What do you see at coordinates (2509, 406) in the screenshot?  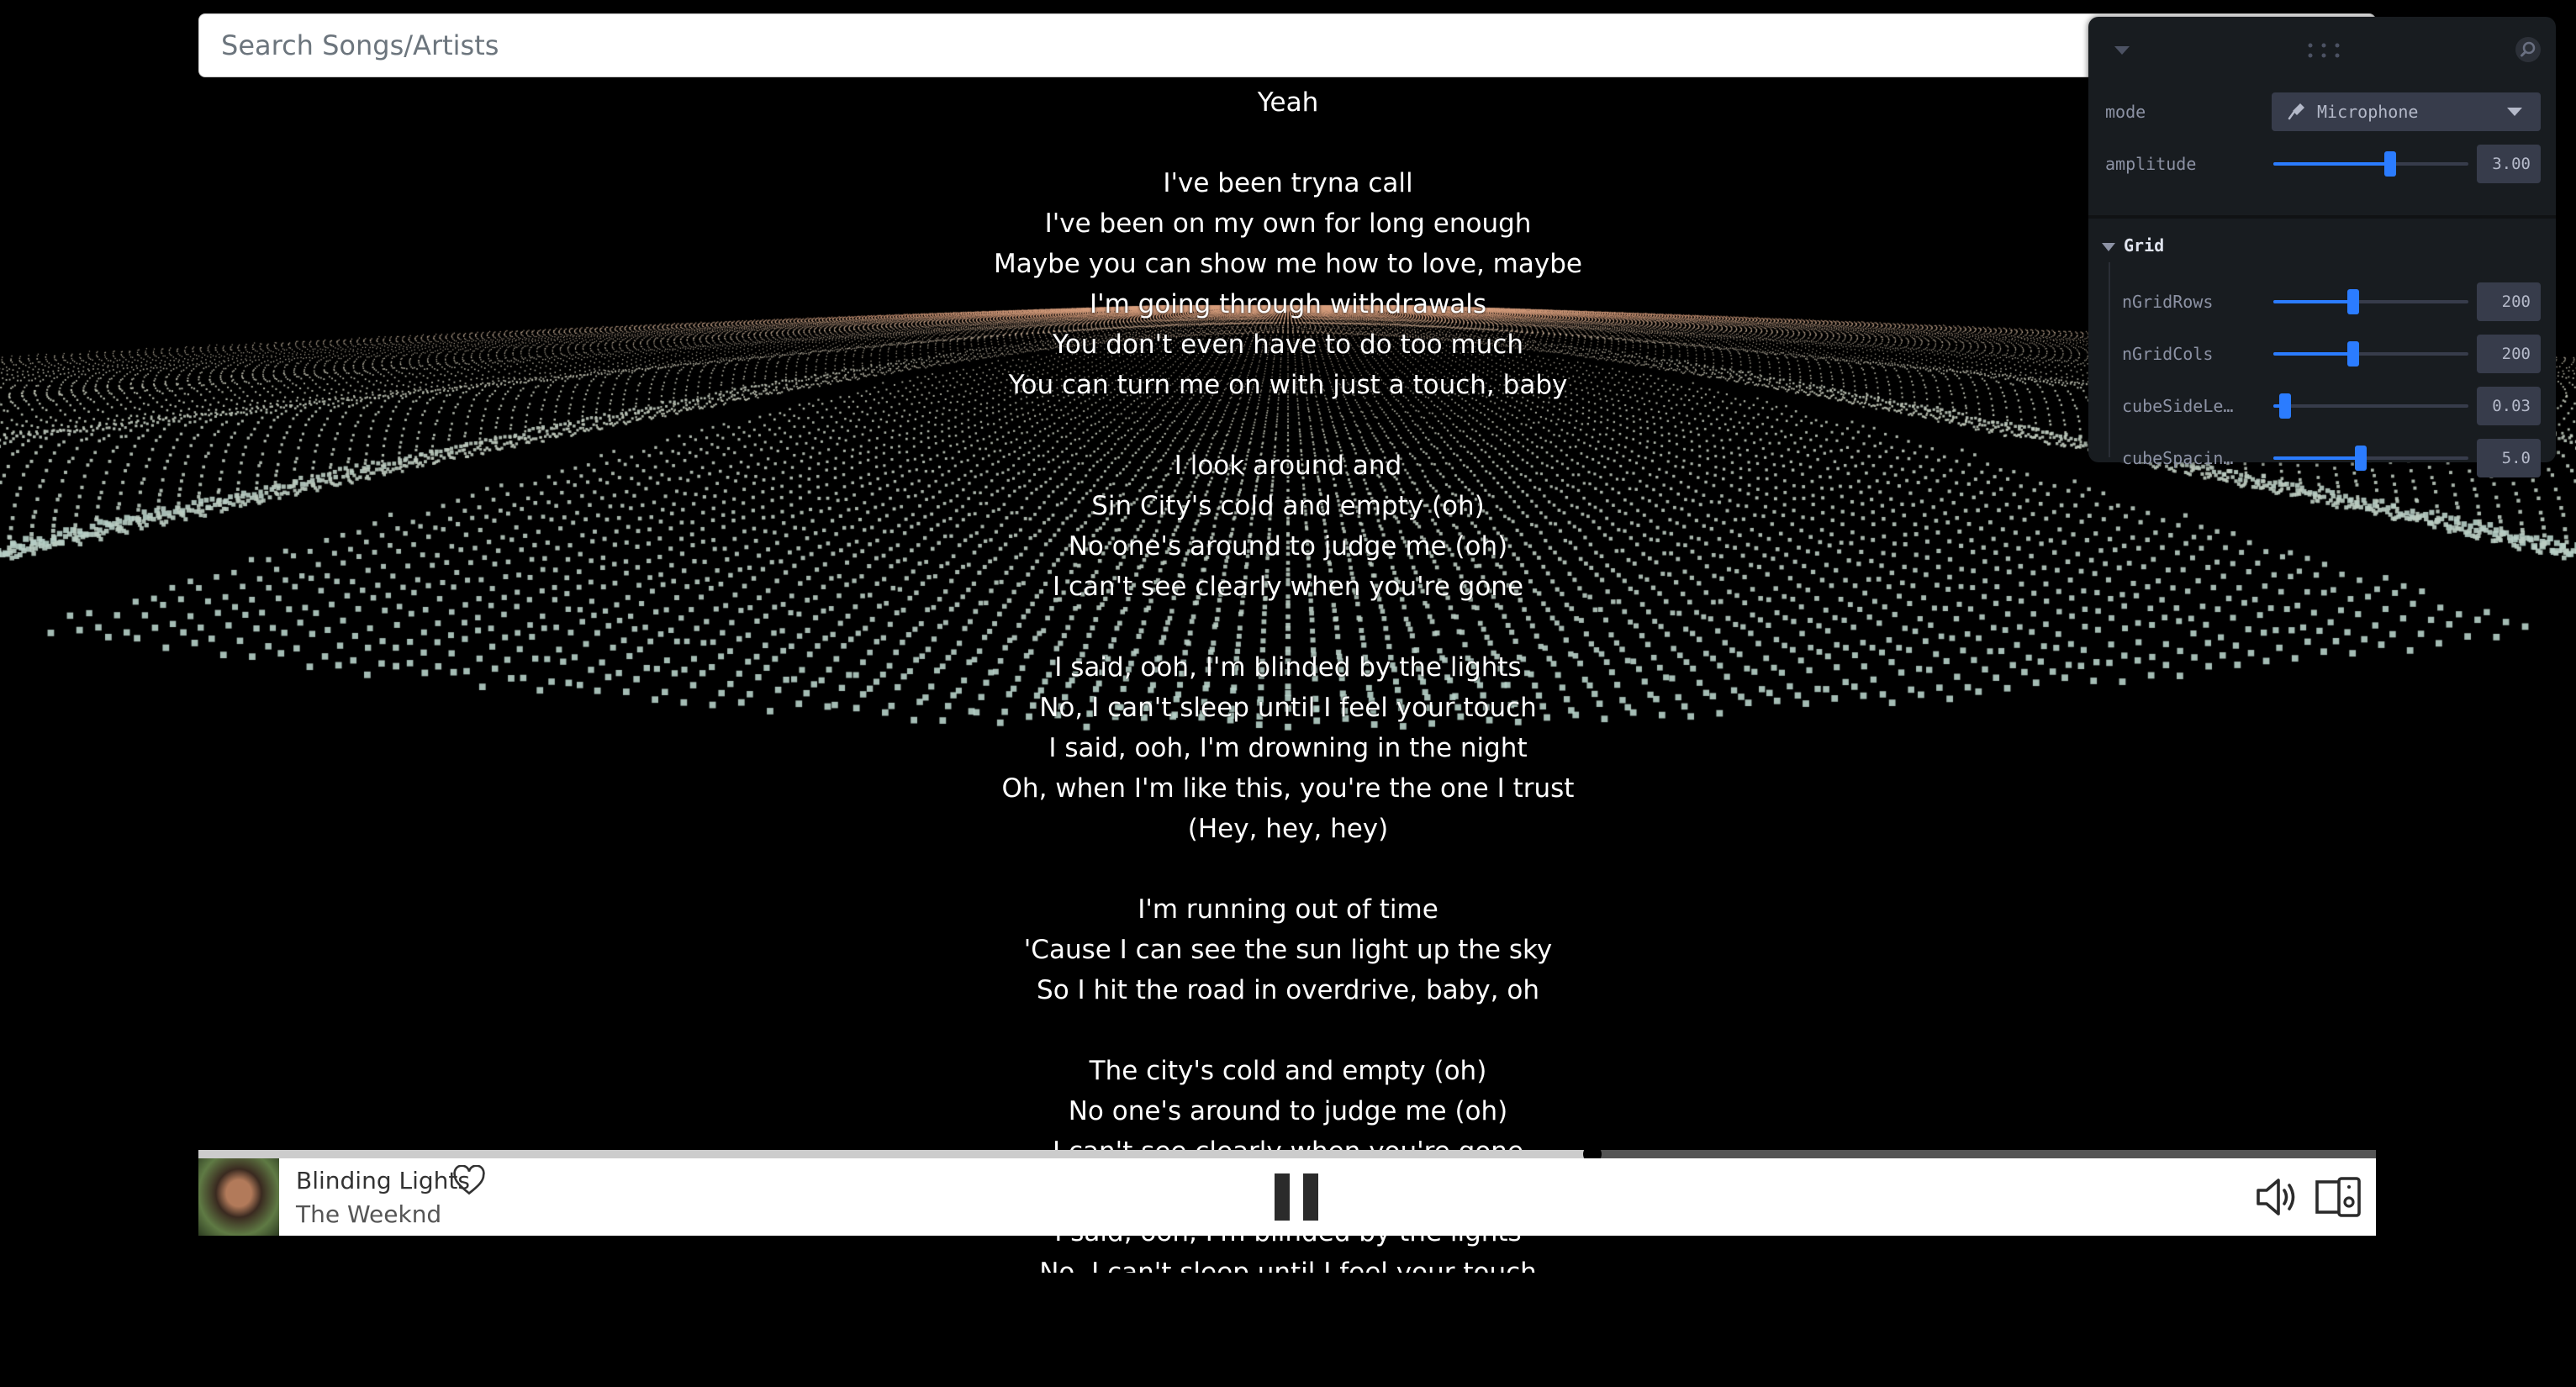 I see `param-input: 0.03` at bounding box center [2509, 406].